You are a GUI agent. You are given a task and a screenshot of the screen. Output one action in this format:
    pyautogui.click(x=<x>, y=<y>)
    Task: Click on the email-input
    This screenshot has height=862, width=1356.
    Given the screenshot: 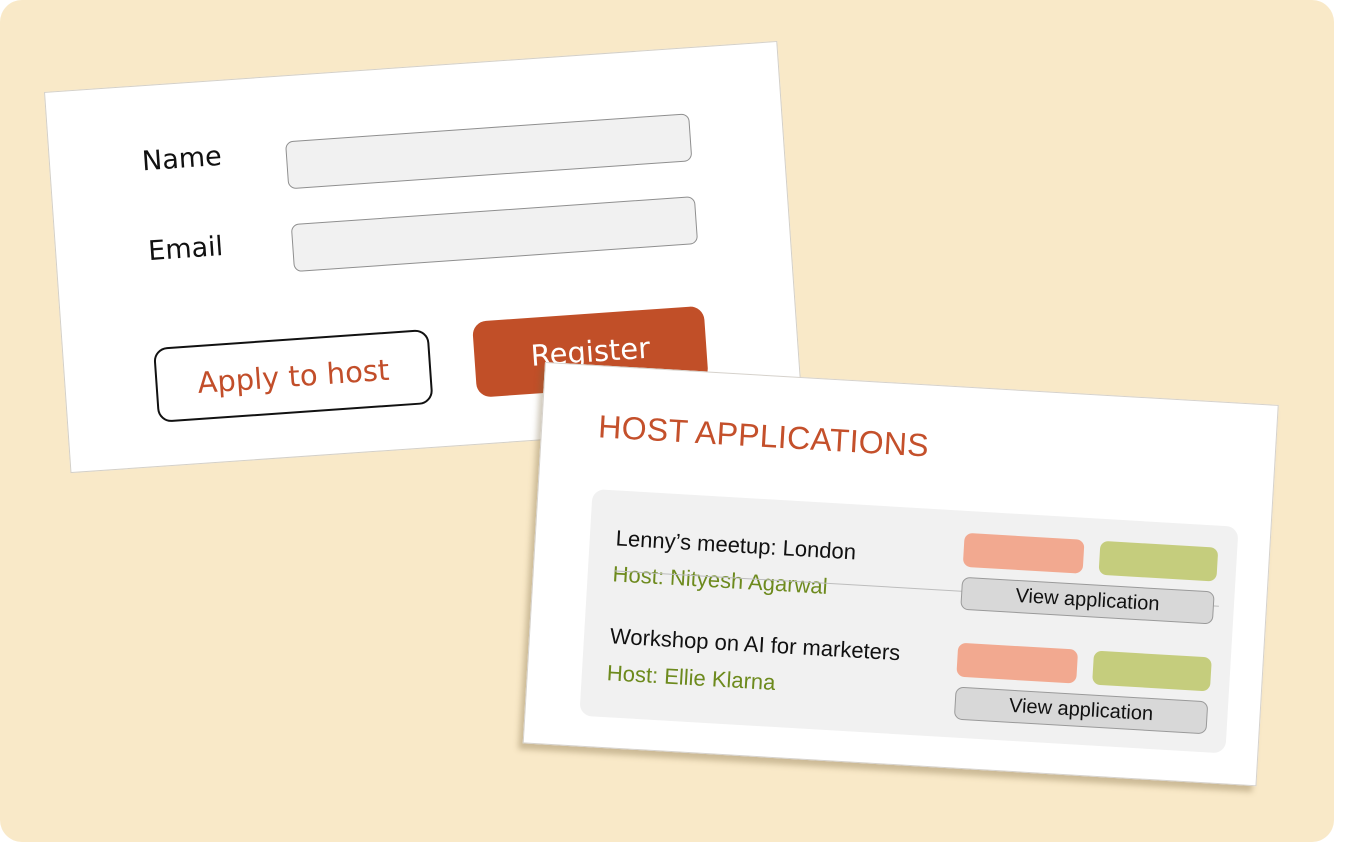 What is the action you would take?
    pyautogui.click(x=494, y=234)
    